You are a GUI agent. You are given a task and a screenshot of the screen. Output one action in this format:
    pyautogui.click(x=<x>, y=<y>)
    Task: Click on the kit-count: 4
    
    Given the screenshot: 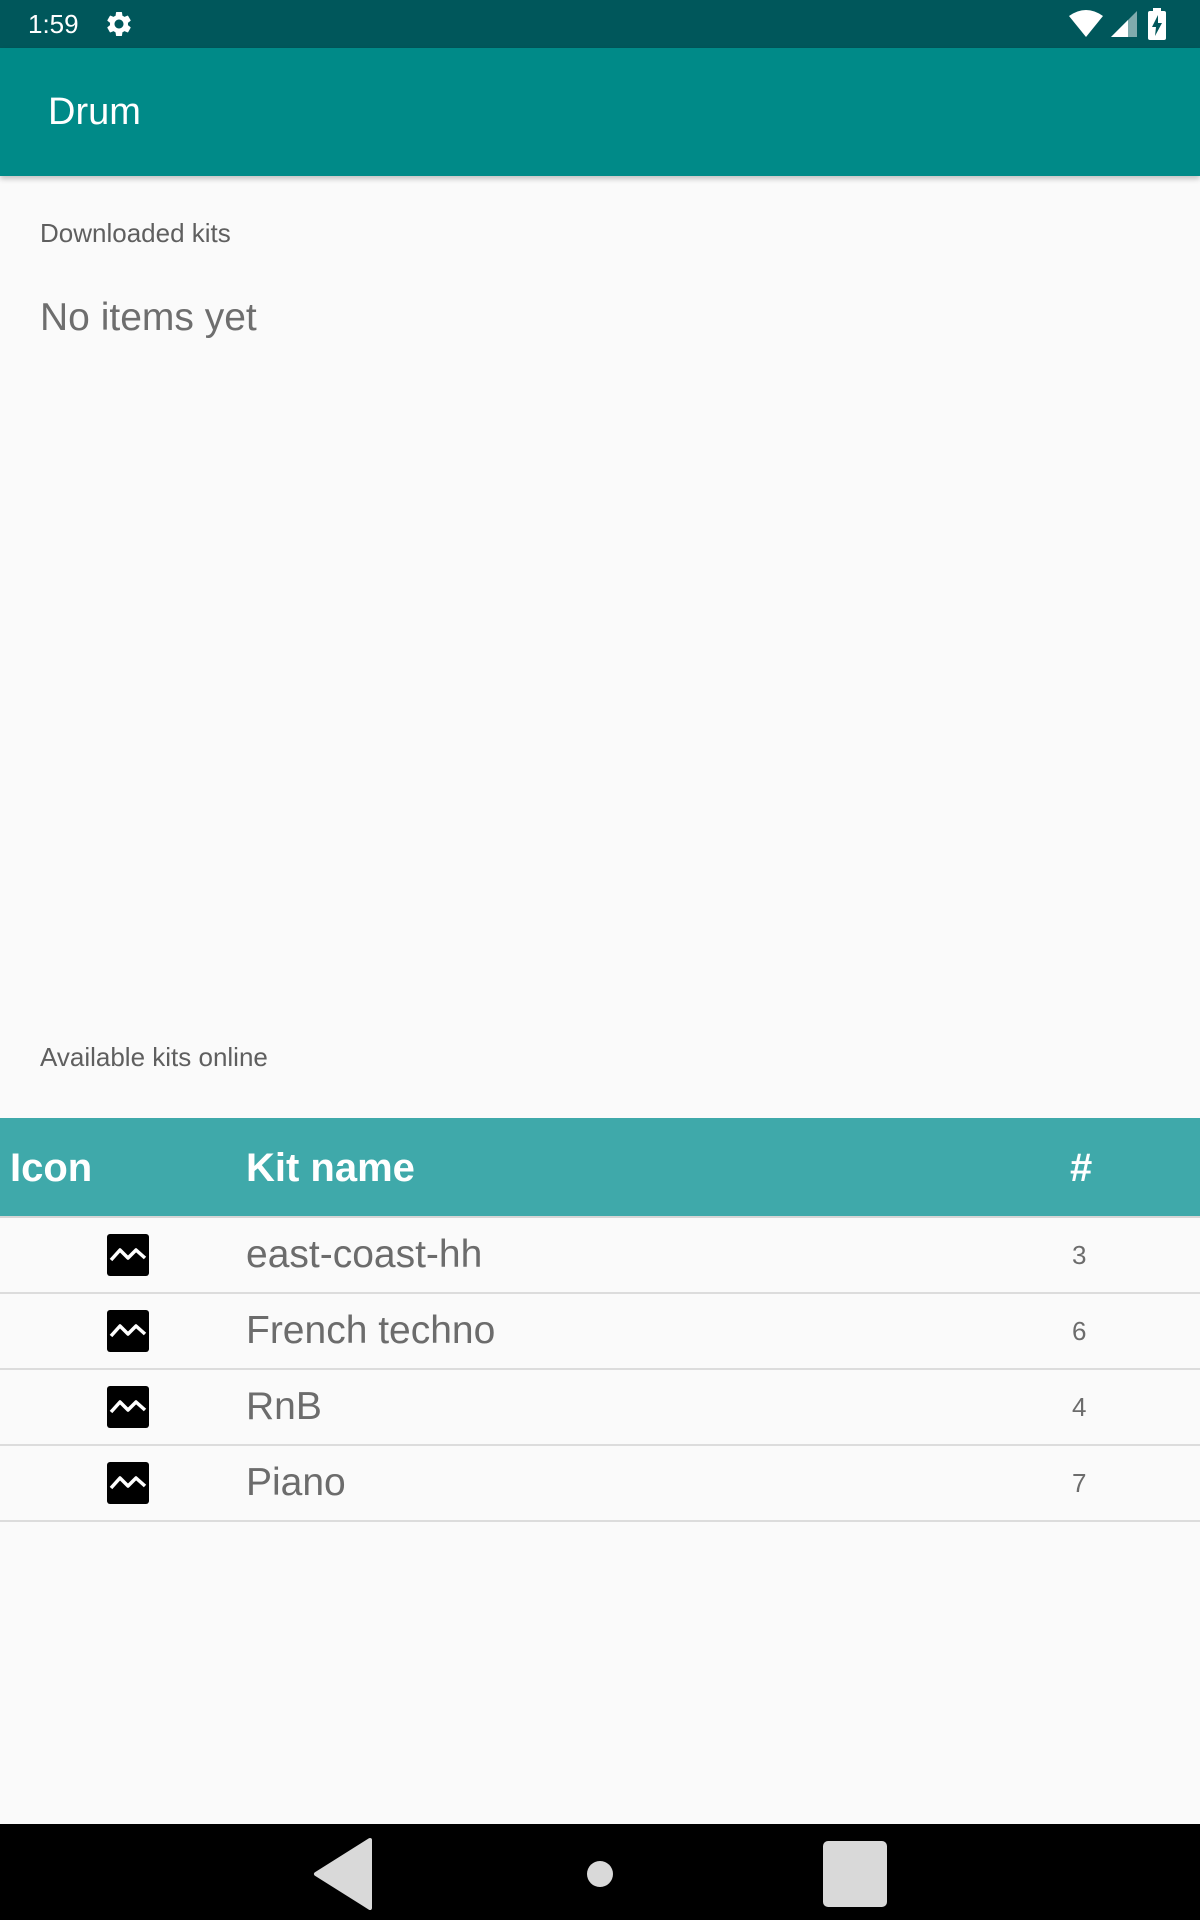 What is the action you would take?
    pyautogui.click(x=1079, y=1407)
    